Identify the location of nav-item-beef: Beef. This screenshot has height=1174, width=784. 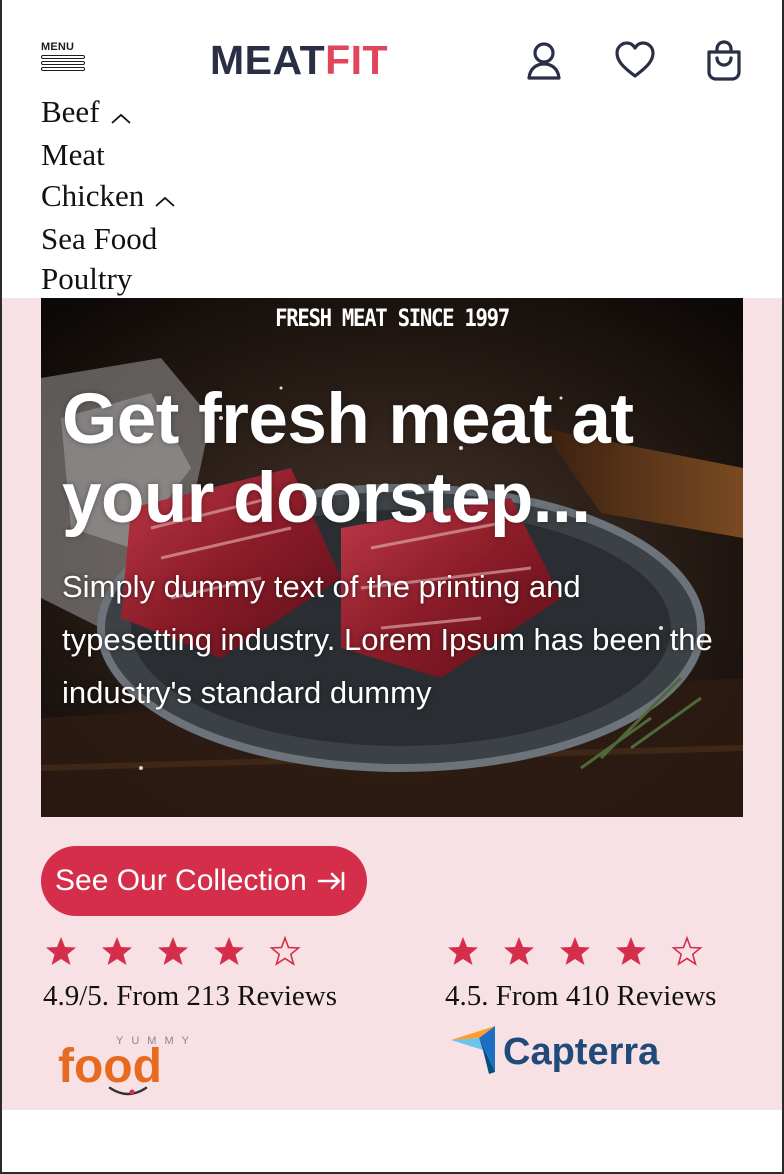
(108, 113).